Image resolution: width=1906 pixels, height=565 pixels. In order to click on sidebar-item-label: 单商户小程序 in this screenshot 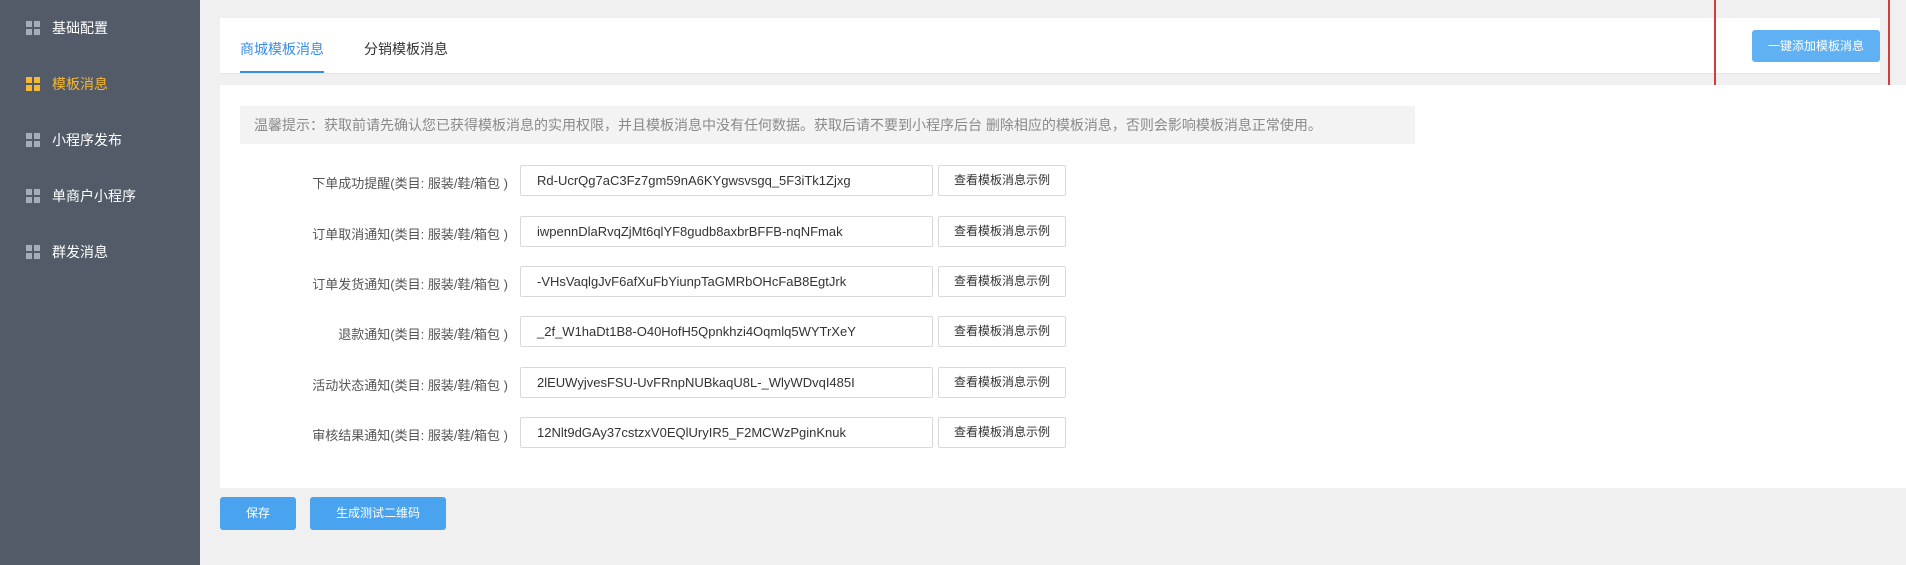, I will do `click(94, 196)`.